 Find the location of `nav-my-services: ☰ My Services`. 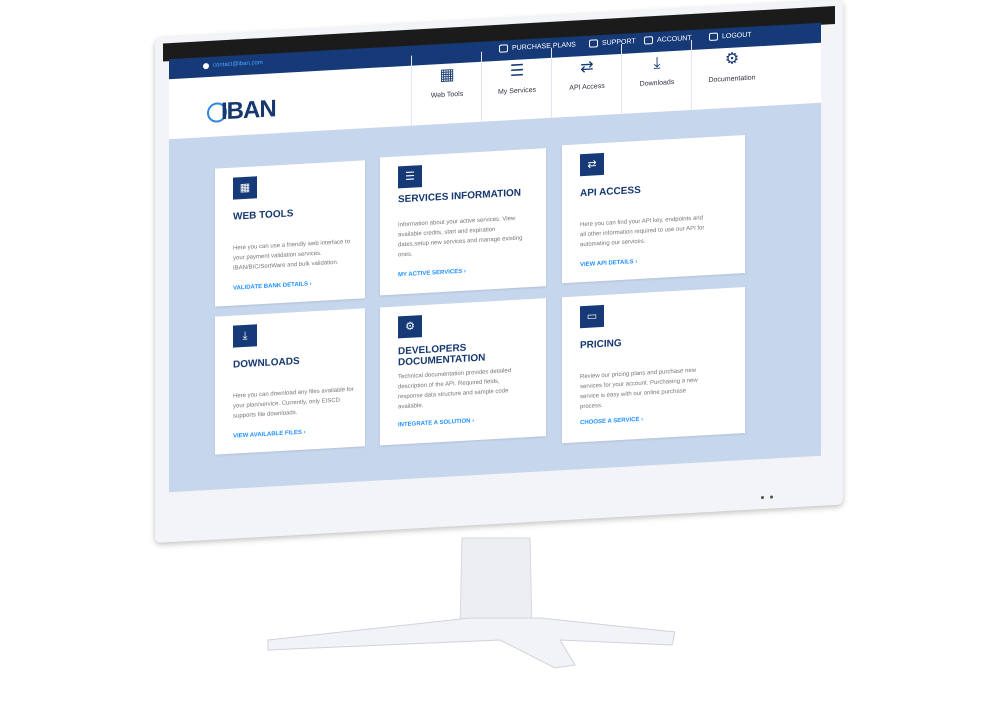

nav-my-services: ☰ My Services is located at coordinates (516, 84).